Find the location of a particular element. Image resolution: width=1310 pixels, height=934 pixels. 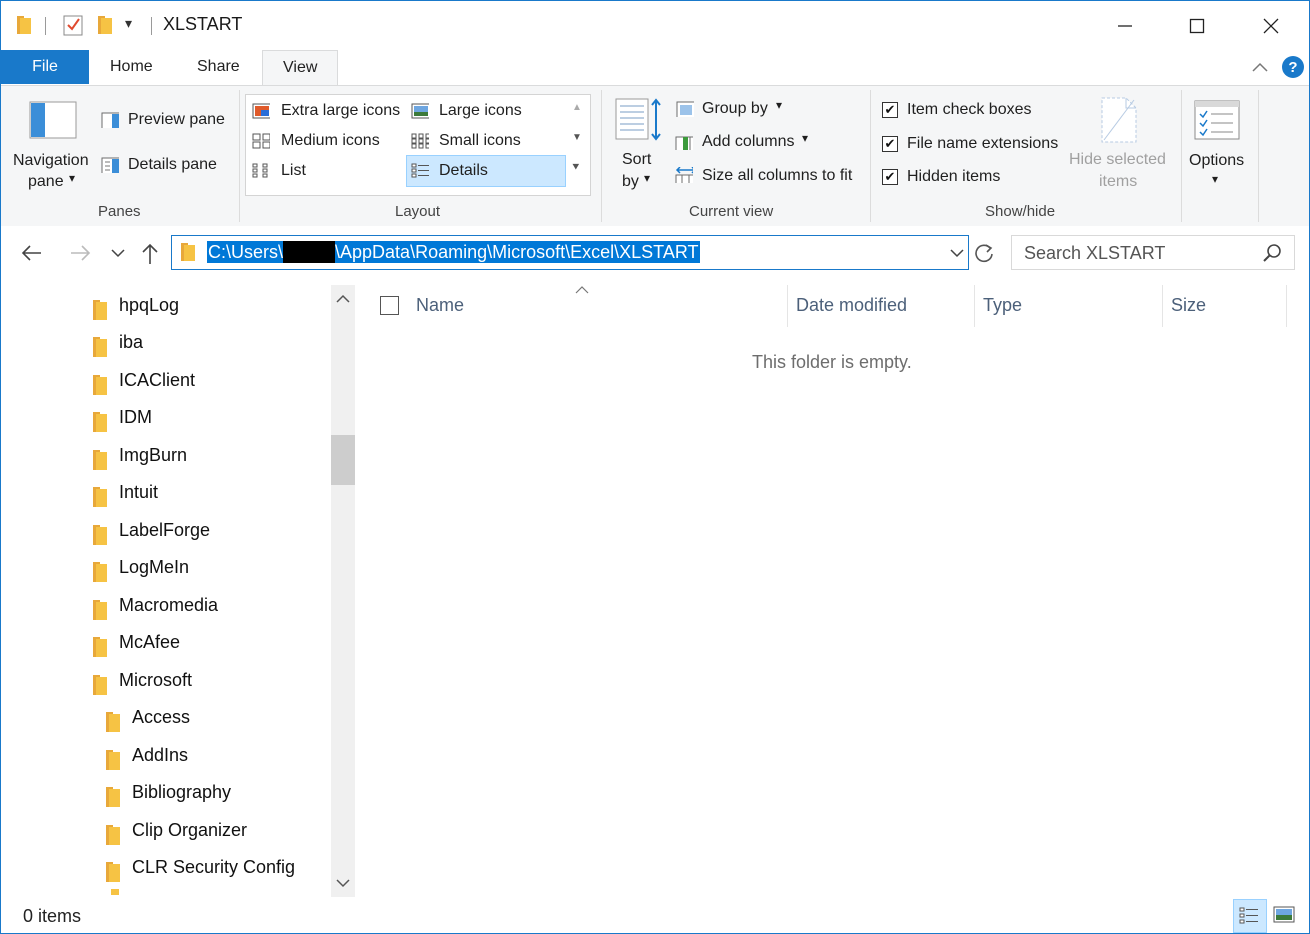

tree-item: CLR Security Config is located at coordinates (200, 867).